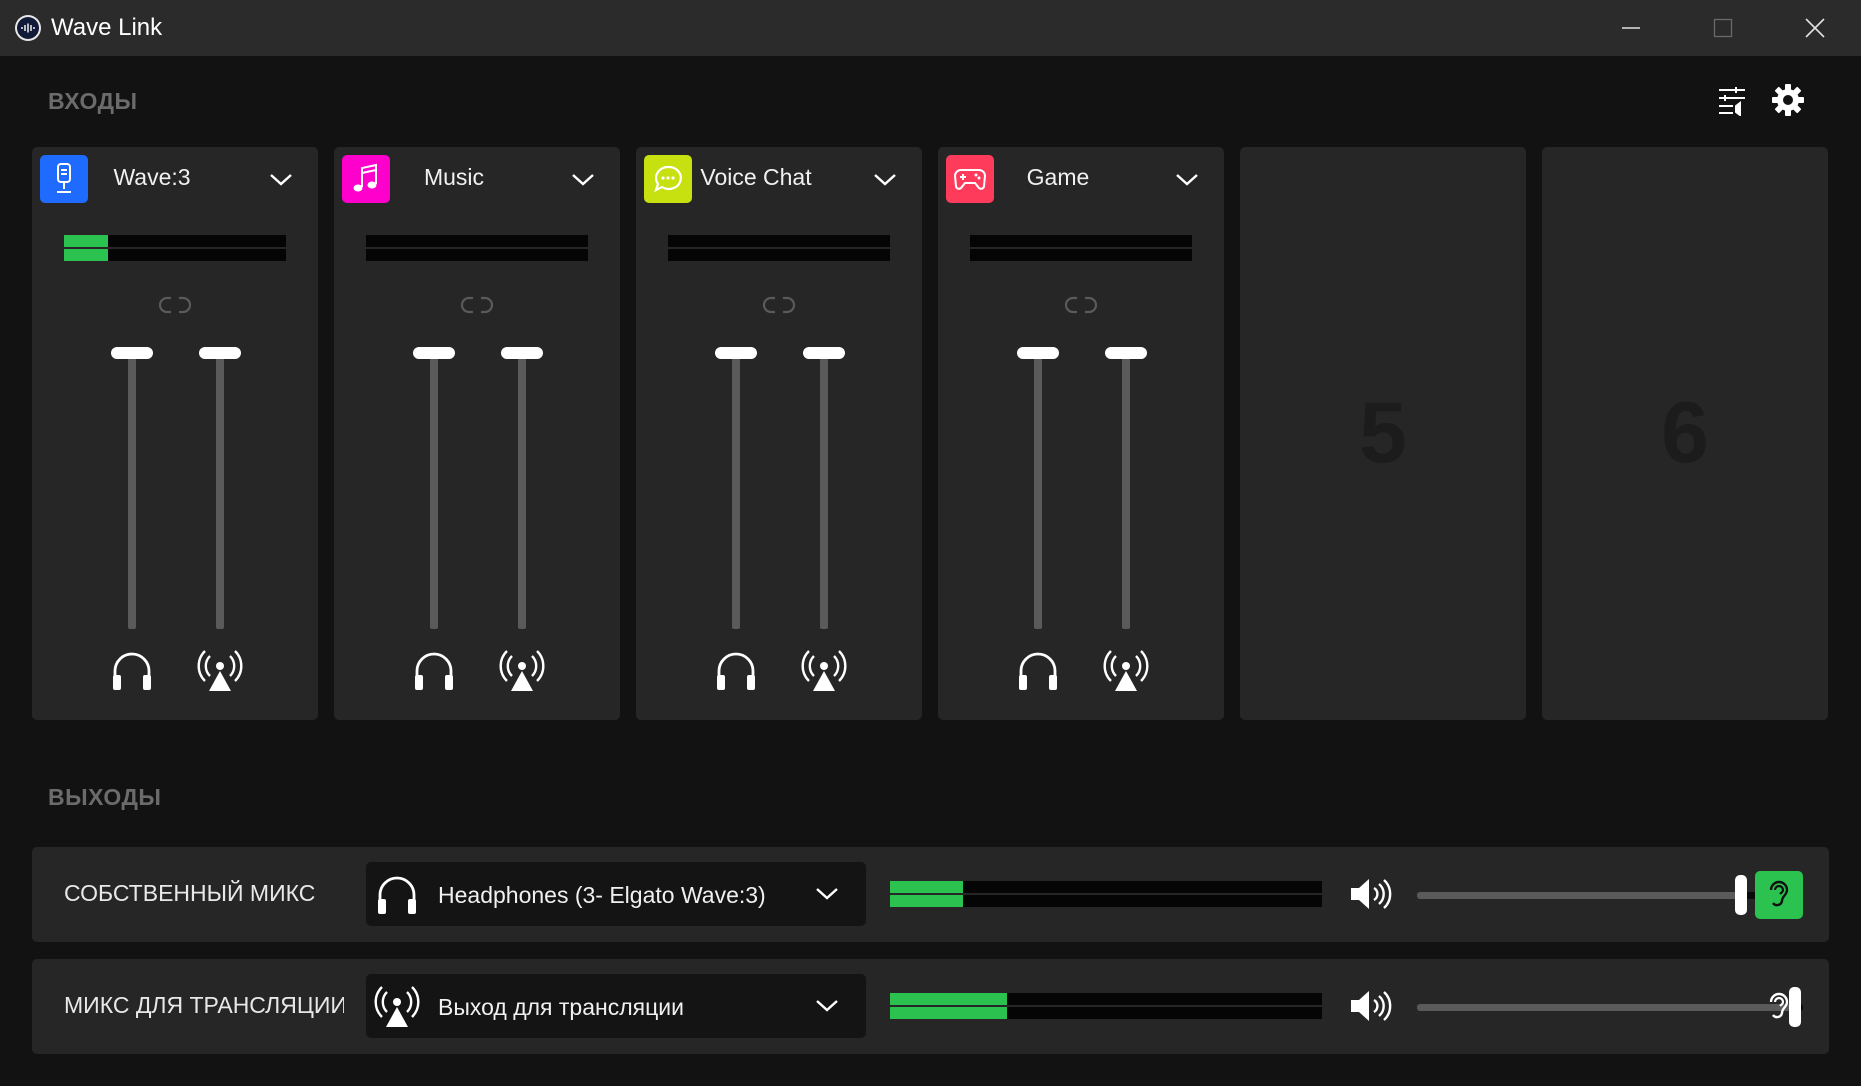 The width and height of the screenshot is (1861, 1086). I want to click on music-note-icon, so click(365, 177).